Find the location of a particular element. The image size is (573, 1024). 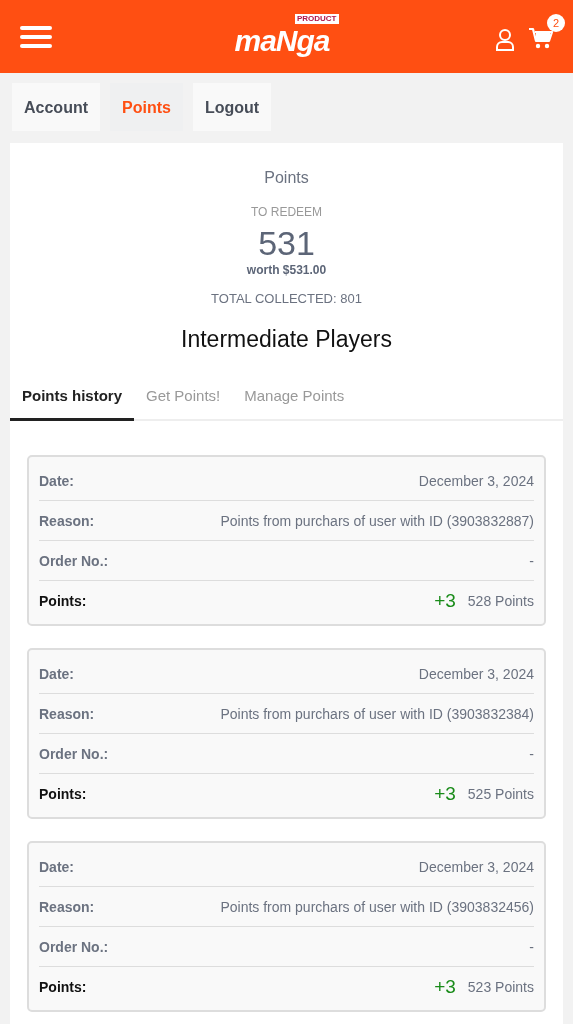

cart-icon is located at coordinates (541, 37).